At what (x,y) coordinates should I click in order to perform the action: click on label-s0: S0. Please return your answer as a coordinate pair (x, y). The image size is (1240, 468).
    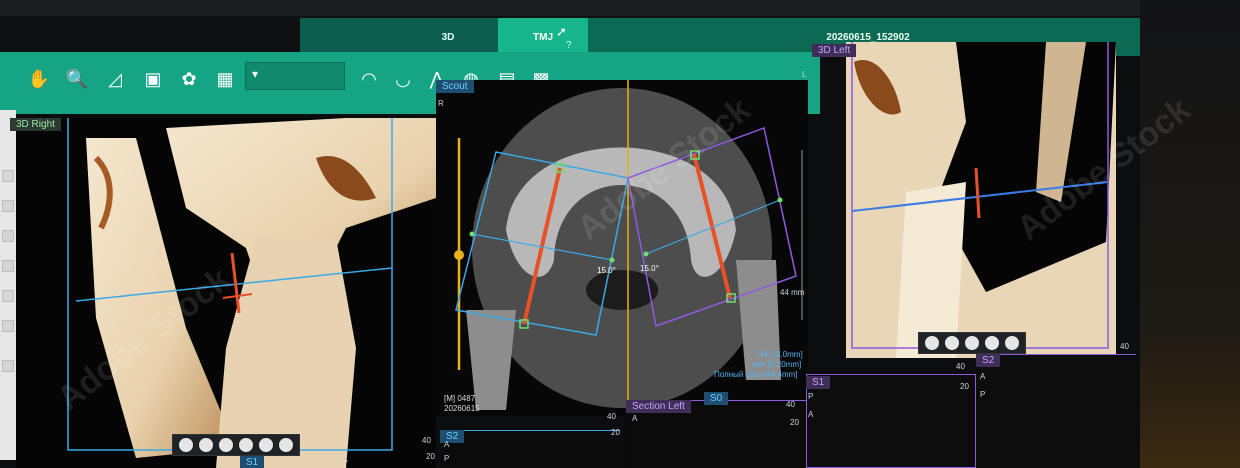
    Looking at the image, I should click on (716, 398).